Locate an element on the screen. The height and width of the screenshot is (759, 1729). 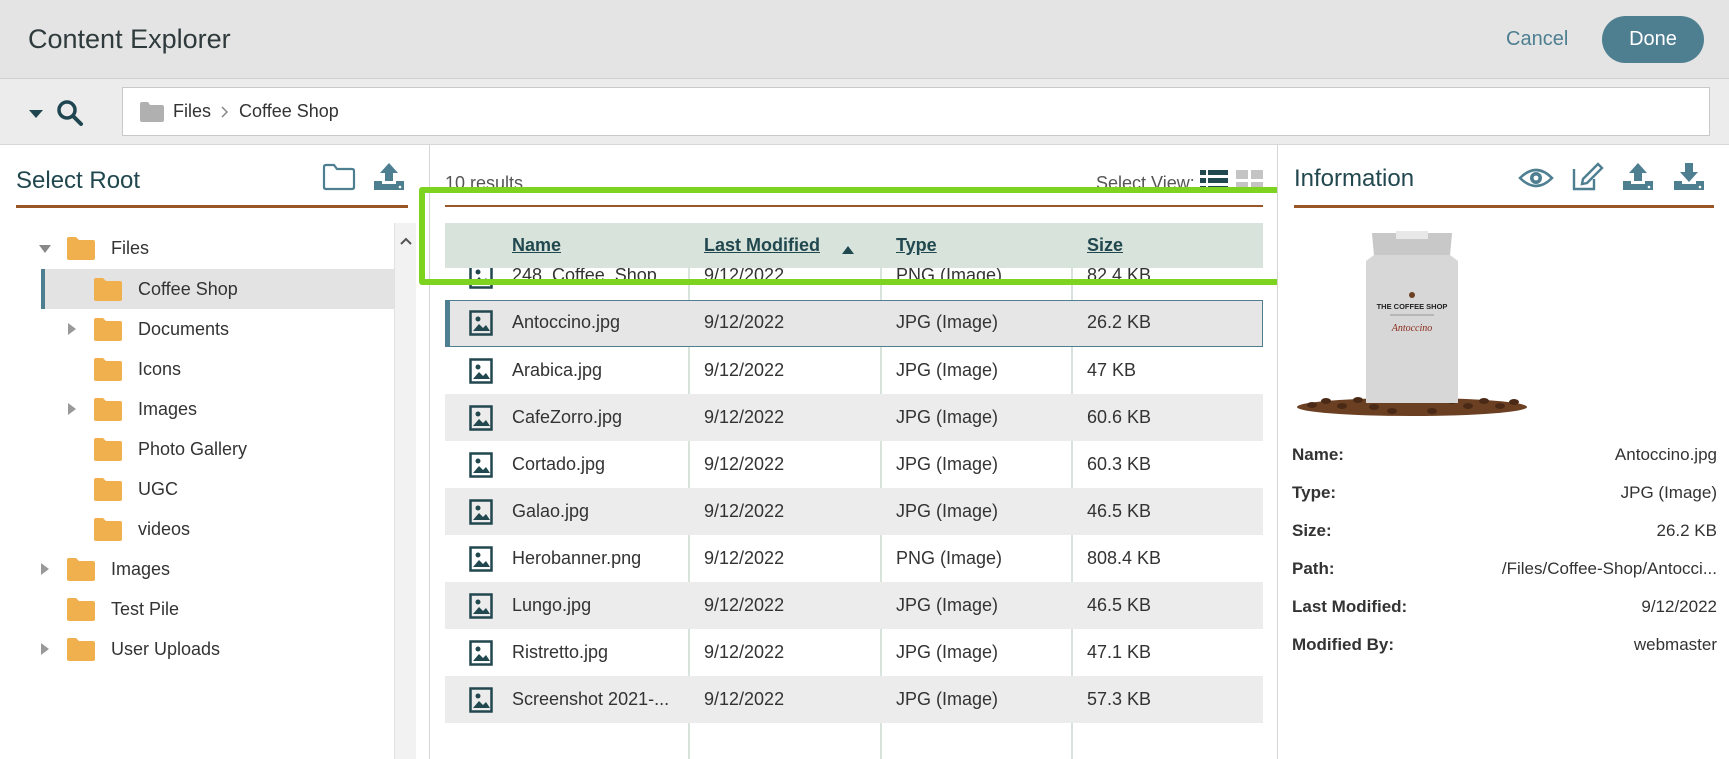
column-header-name: Name is located at coordinates (536, 245).